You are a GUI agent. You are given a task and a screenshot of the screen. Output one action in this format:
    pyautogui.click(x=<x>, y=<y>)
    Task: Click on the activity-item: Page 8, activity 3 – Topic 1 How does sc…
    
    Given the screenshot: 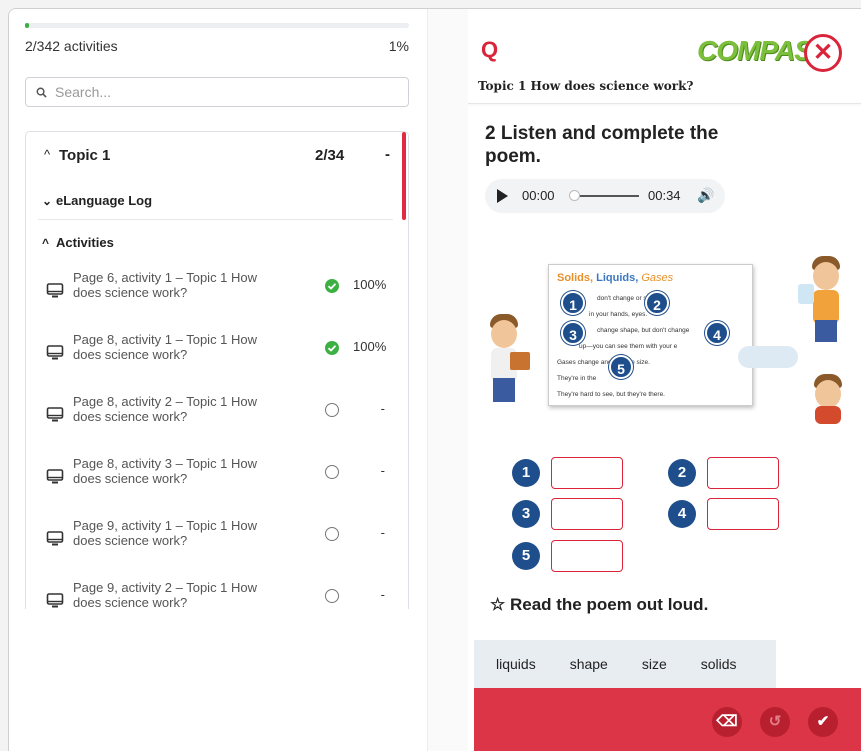 What is the action you would take?
    pyautogui.click(x=216, y=483)
    